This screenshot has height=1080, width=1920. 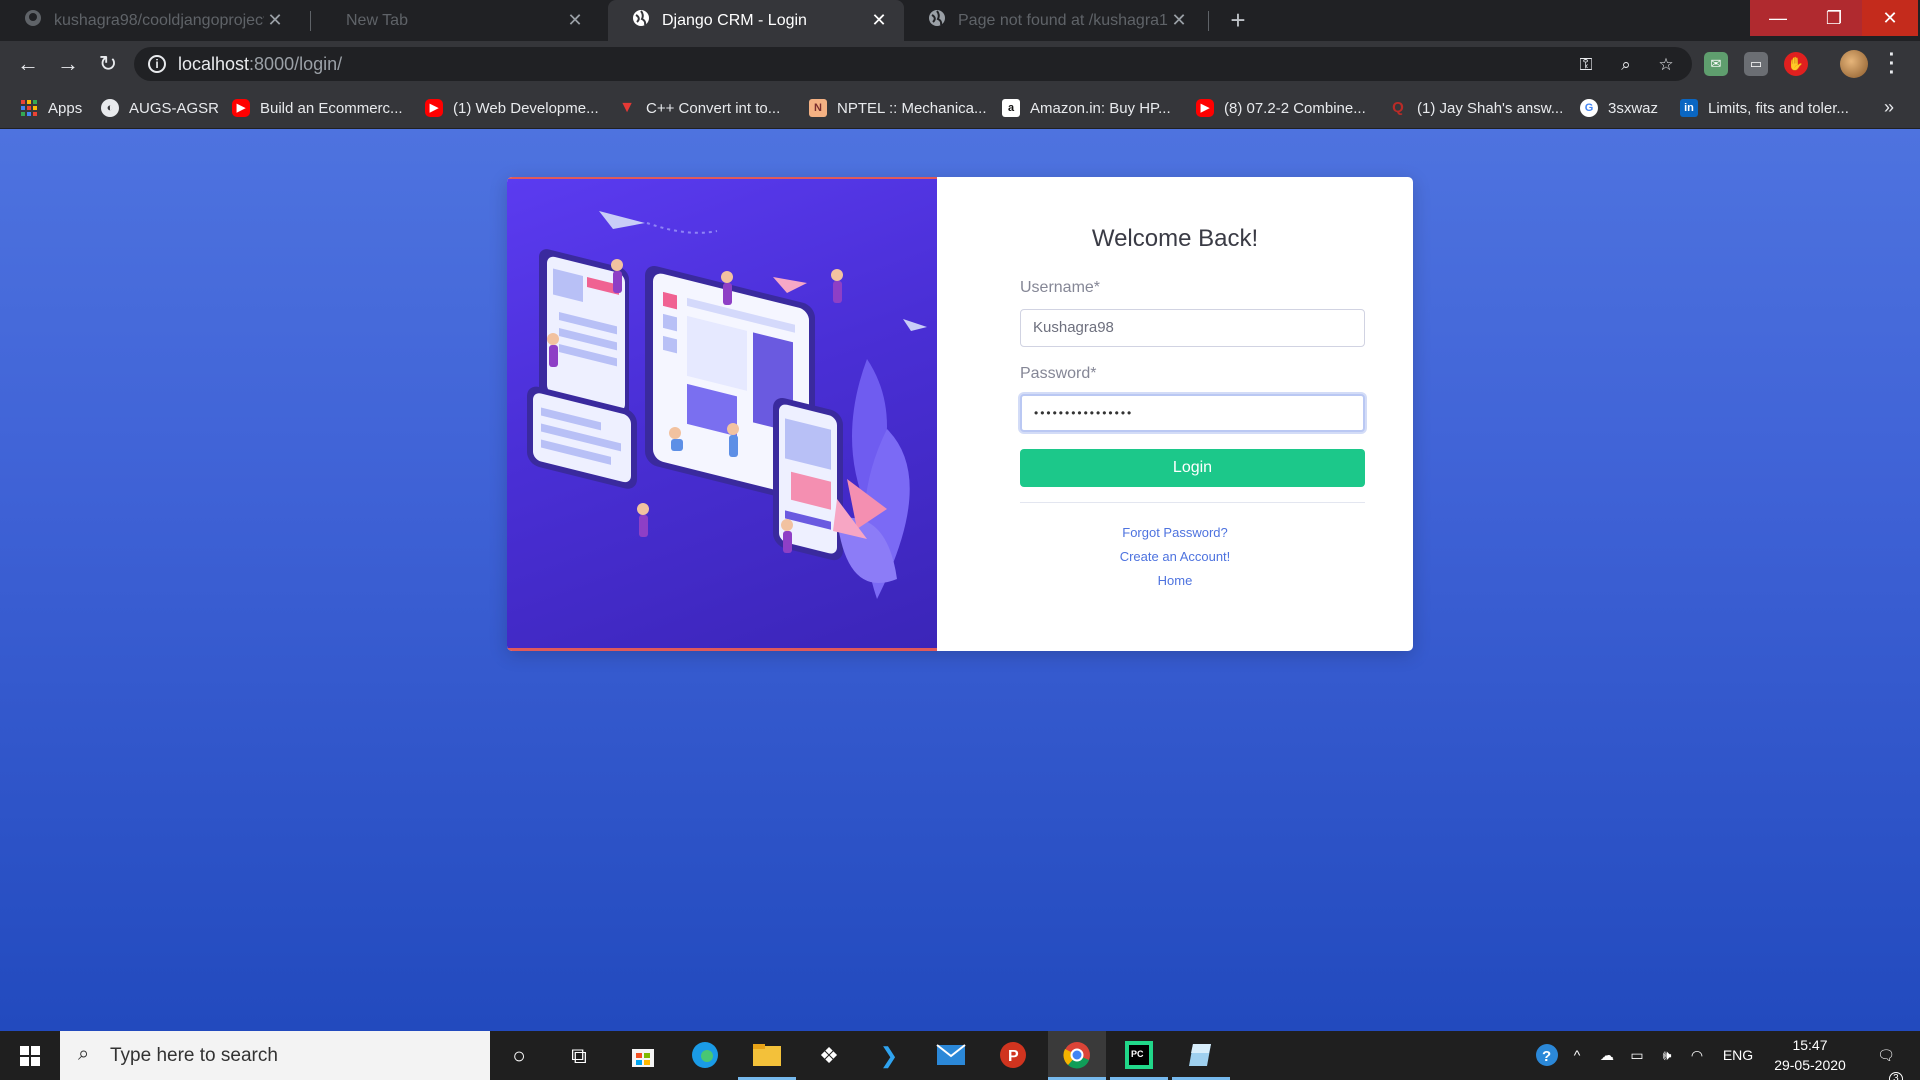 I want to click on close-window-button: ✕, so click(x=1890, y=18).